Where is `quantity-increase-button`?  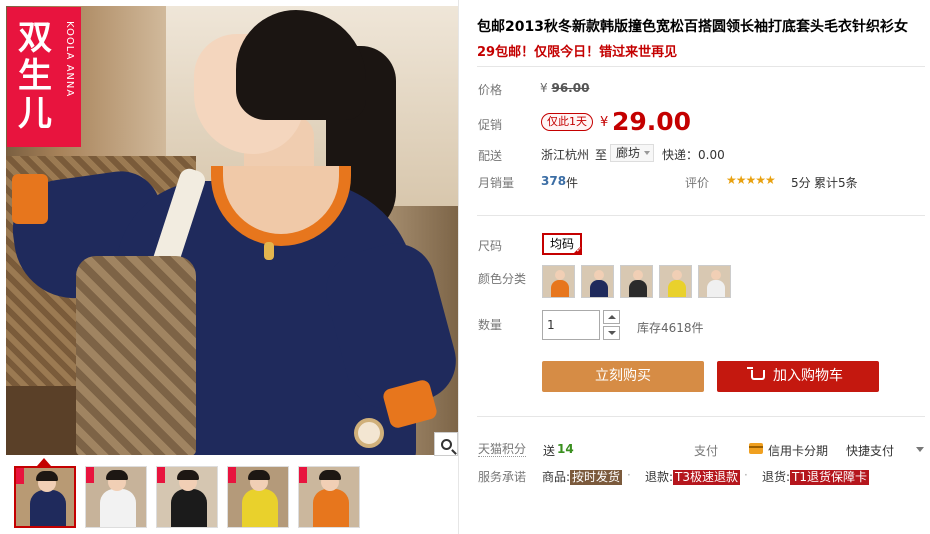 quantity-increase-button is located at coordinates (611, 317).